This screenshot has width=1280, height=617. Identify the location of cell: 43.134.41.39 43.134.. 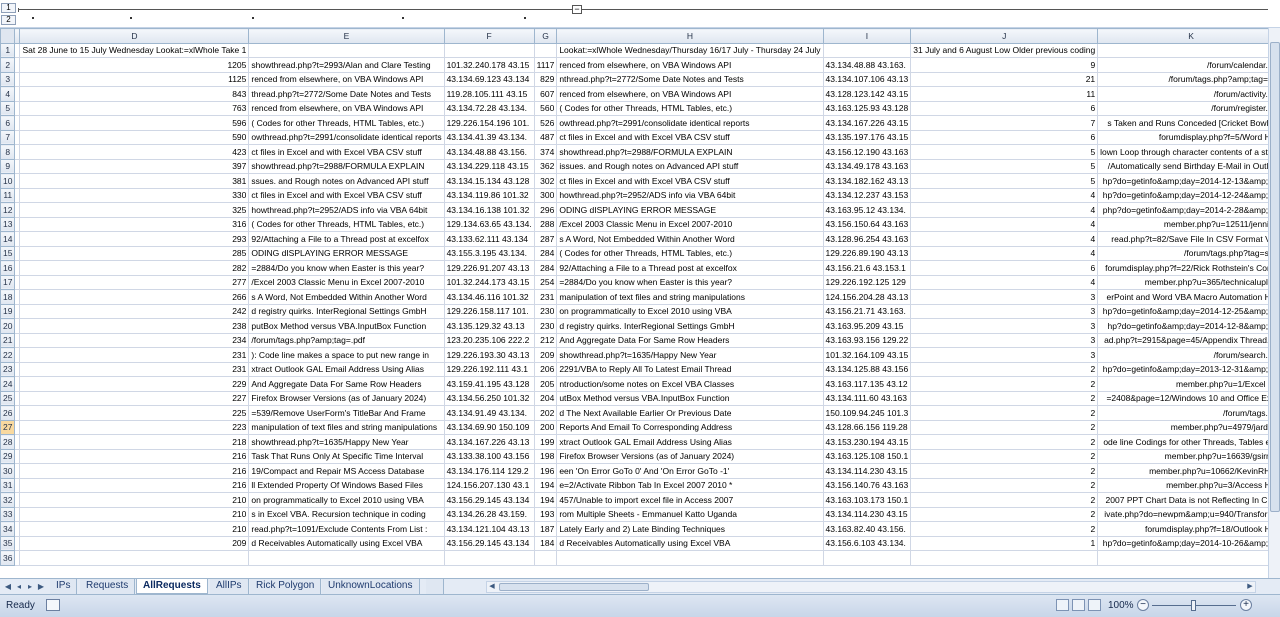
(489, 137).